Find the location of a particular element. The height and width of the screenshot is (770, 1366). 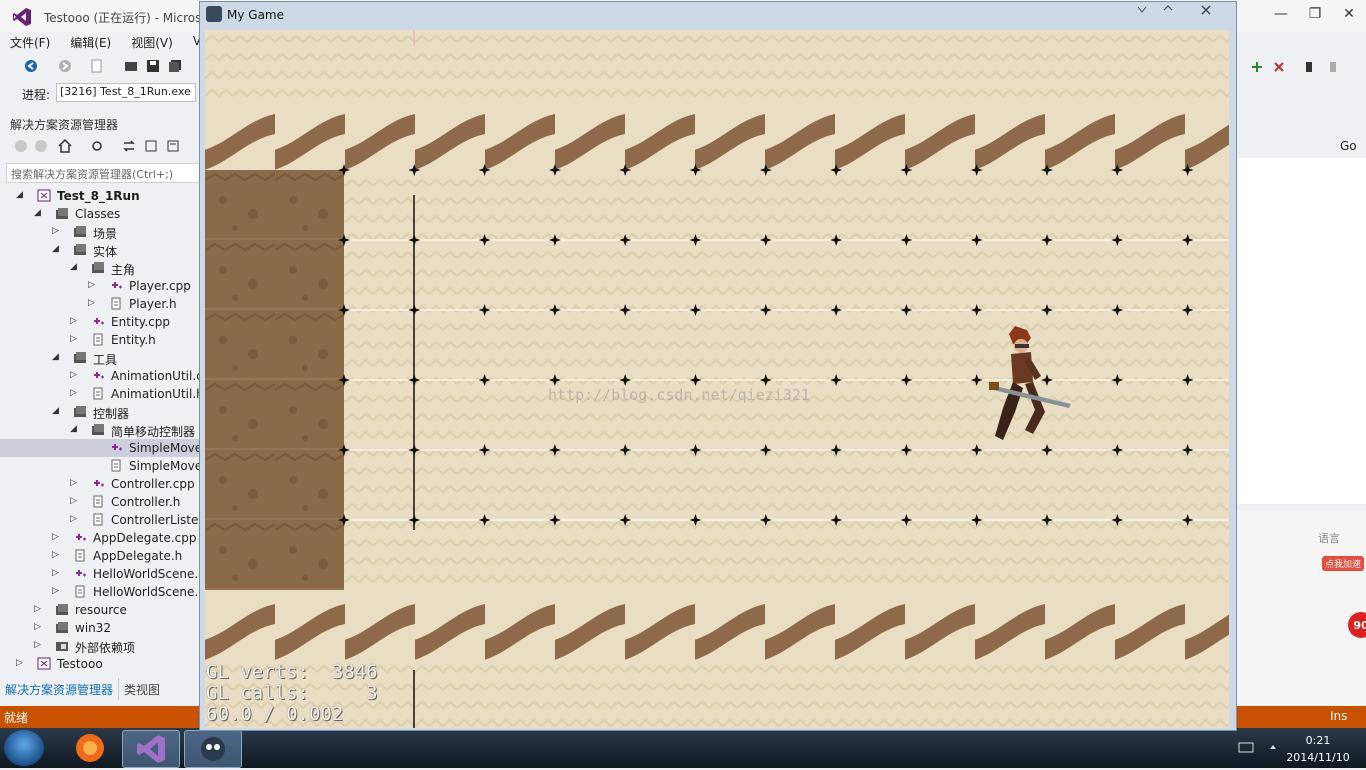

tree-node: ◢ 简单移动控制器 is located at coordinates (100, 430).